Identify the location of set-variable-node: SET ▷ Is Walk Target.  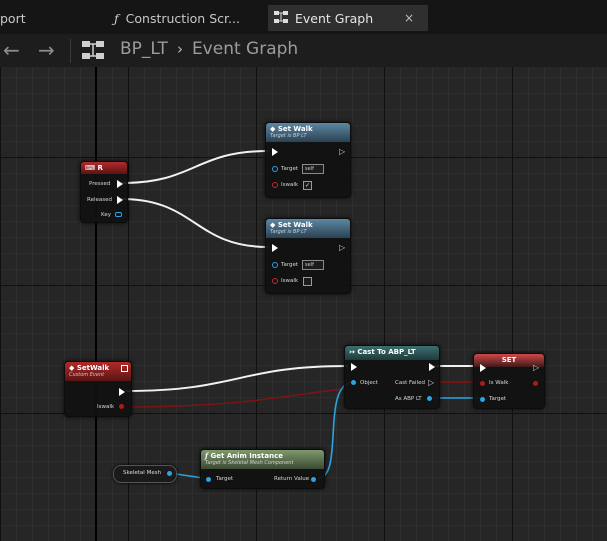
(509, 381).